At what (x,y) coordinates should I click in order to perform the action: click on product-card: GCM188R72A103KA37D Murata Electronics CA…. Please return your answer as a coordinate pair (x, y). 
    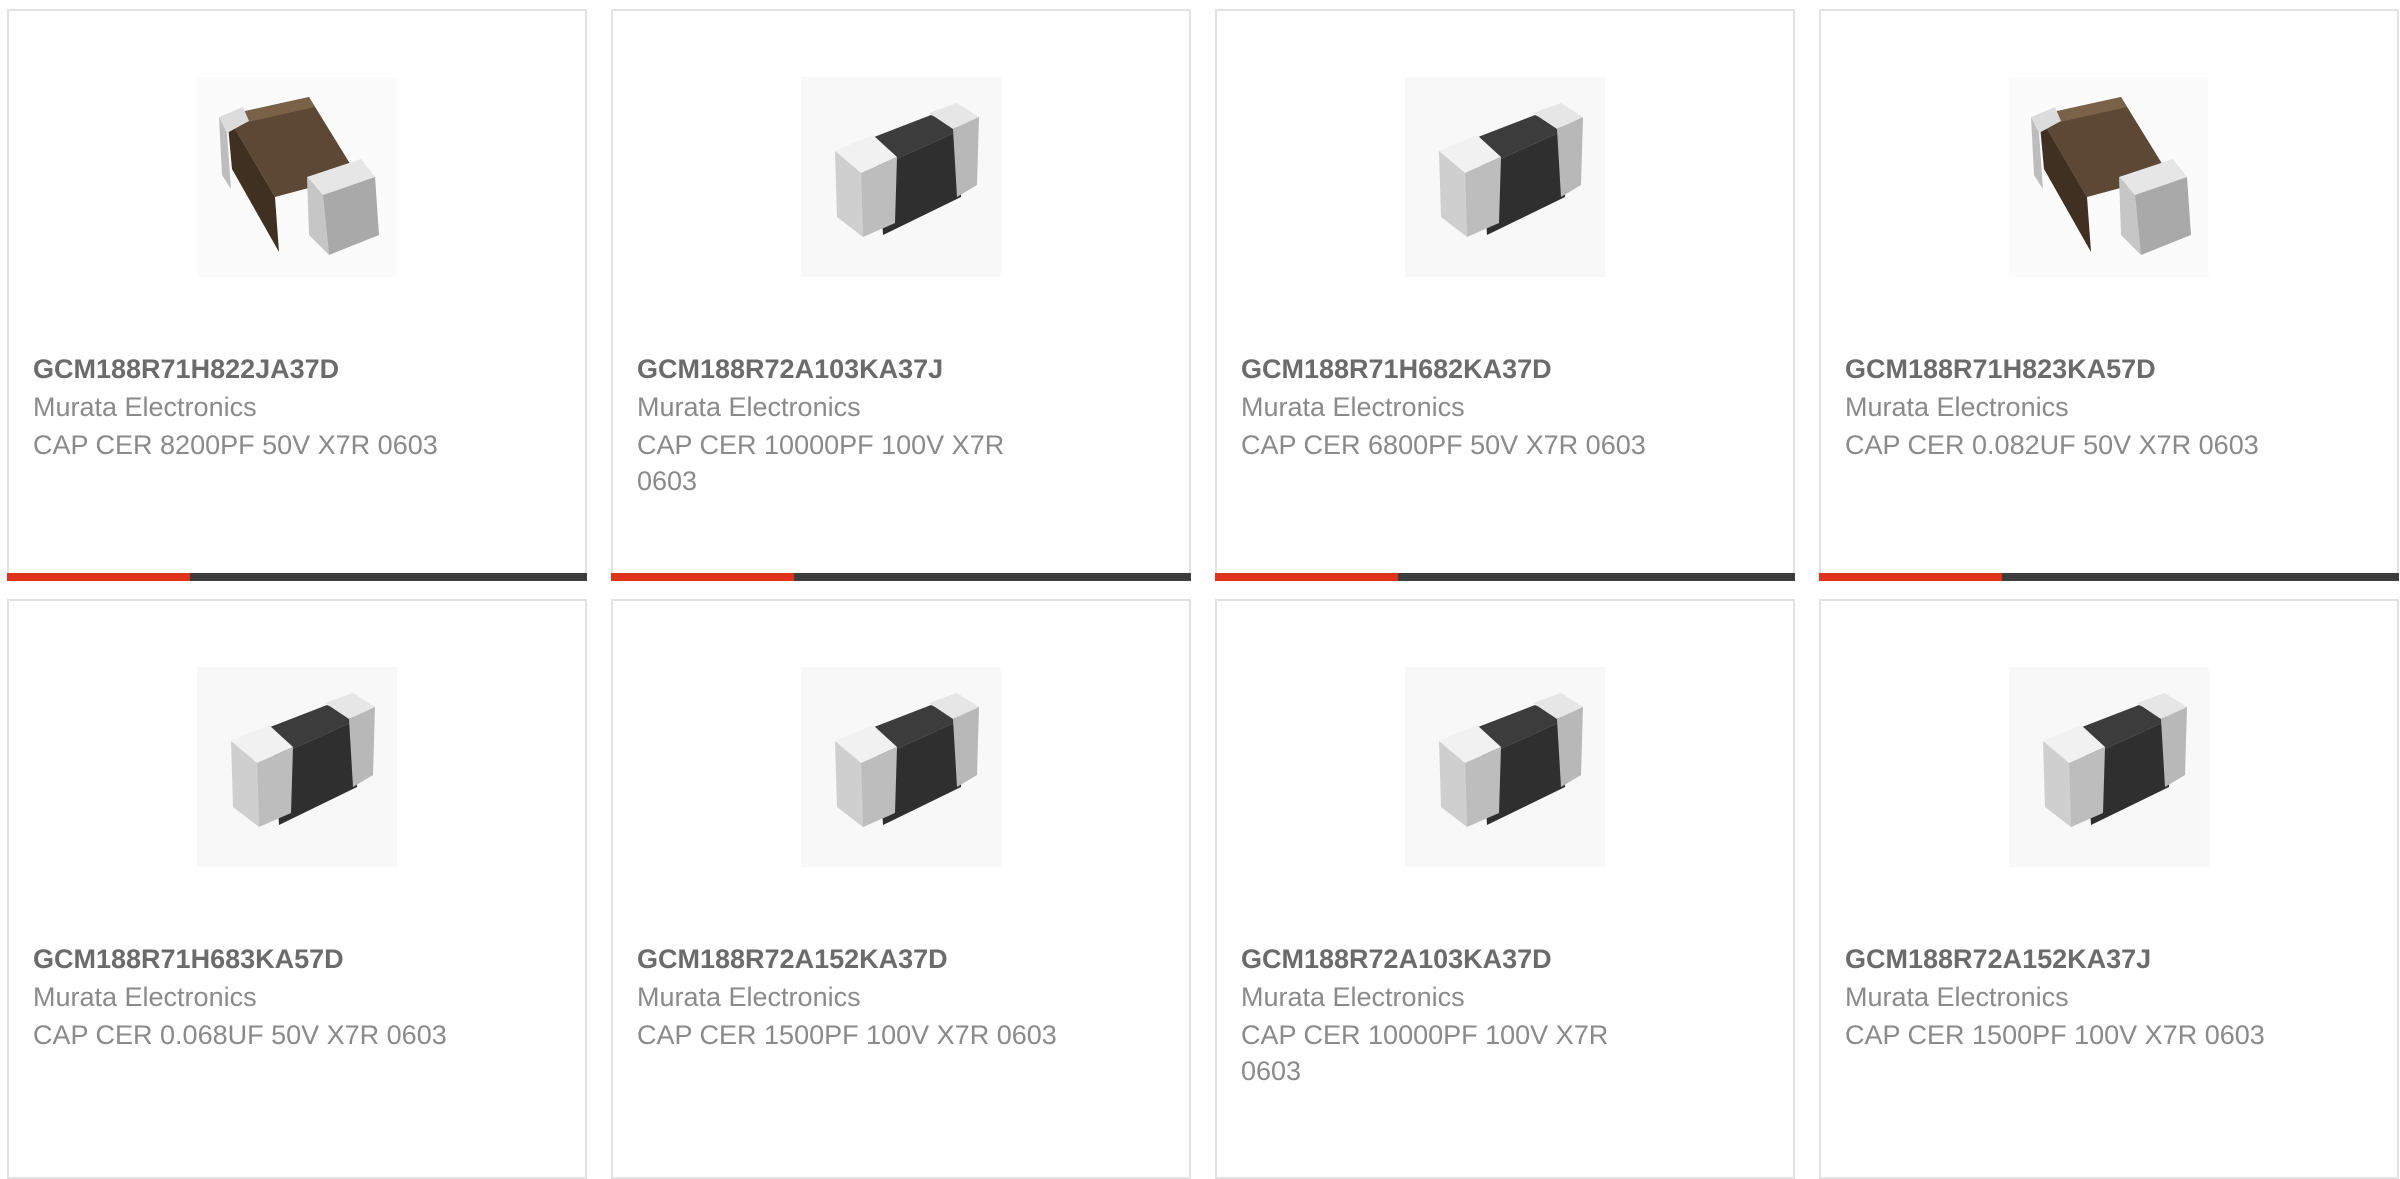
    Looking at the image, I should click on (1505, 889).